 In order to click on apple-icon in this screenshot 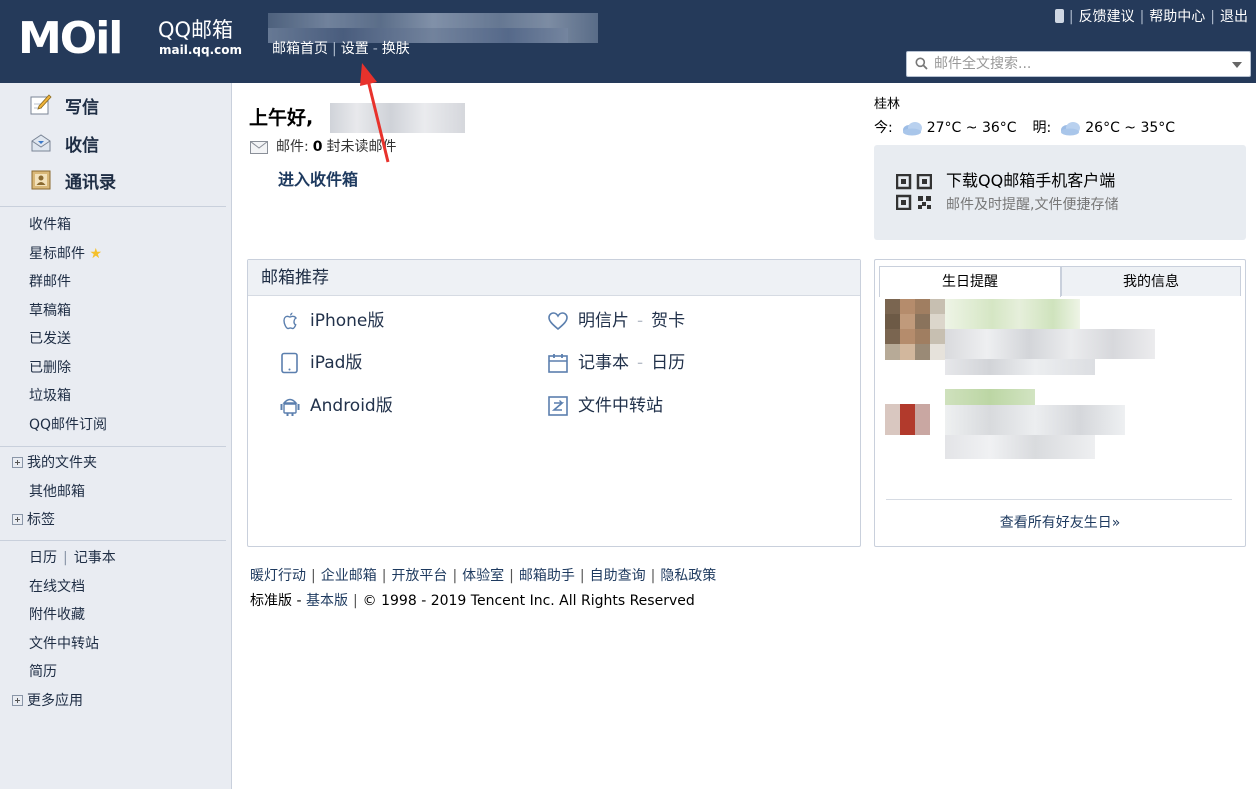, I will do `click(290, 321)`.